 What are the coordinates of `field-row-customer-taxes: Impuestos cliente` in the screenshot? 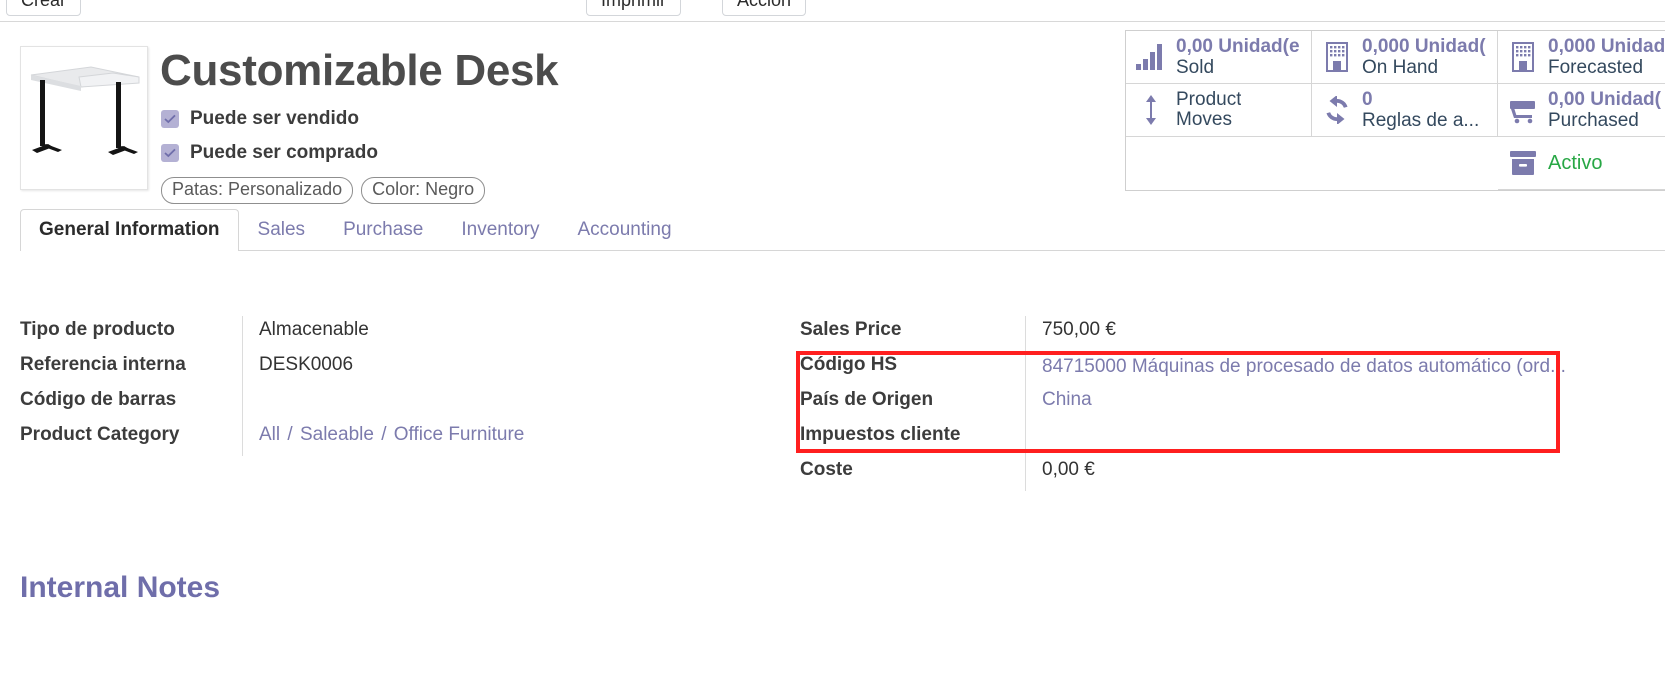 It's located at (1200, 438).